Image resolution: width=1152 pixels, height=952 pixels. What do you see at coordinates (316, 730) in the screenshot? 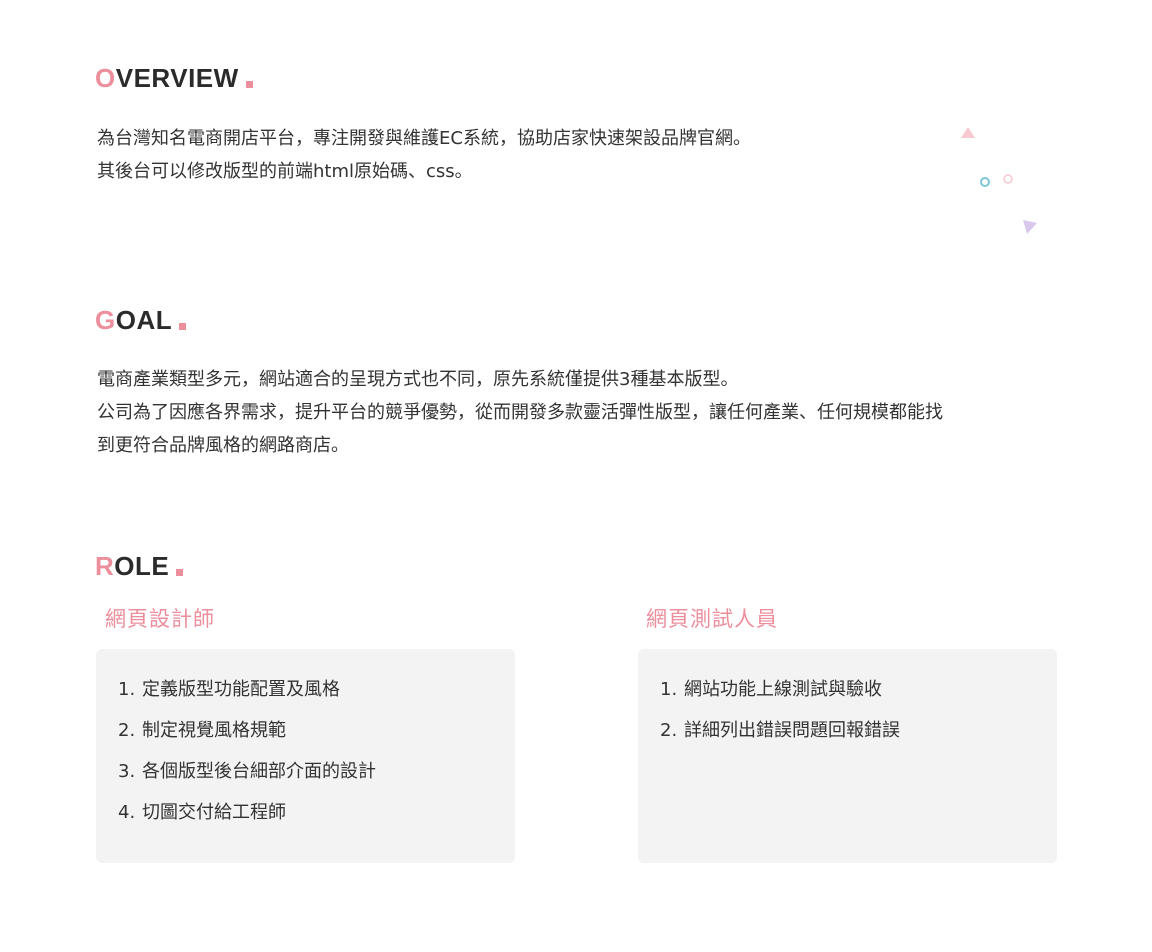
I see `list-item: 2. 制定視覺風格規範` at bounding box center [316, 730].